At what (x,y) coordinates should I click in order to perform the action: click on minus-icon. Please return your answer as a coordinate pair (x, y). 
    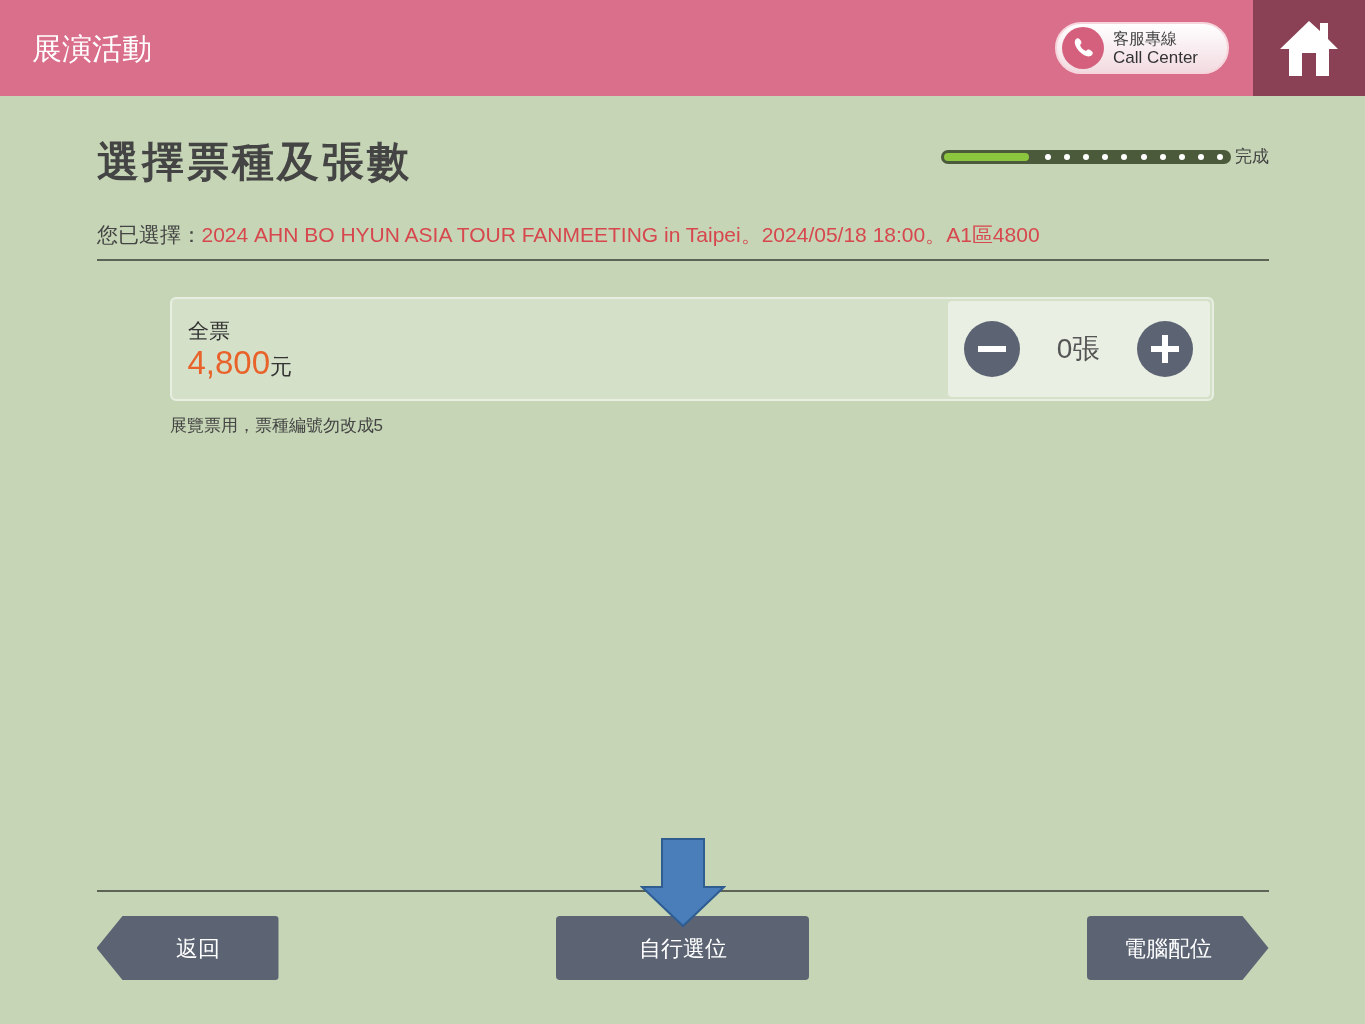
    Looking at the image, I should click on (991, 348).